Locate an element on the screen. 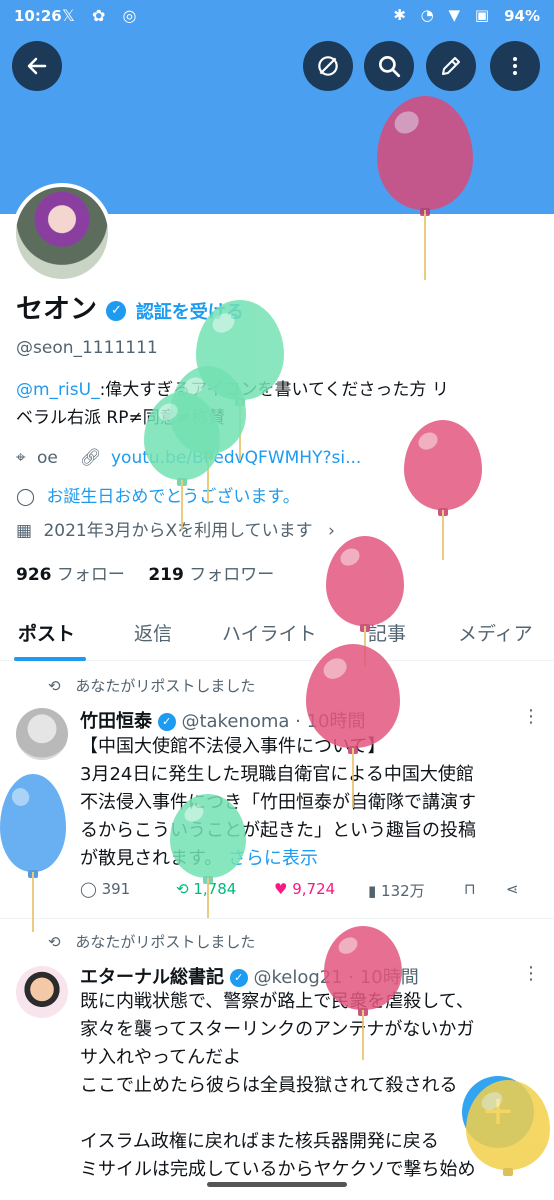  more-vertical-icon is located at coordinates (515, 66).